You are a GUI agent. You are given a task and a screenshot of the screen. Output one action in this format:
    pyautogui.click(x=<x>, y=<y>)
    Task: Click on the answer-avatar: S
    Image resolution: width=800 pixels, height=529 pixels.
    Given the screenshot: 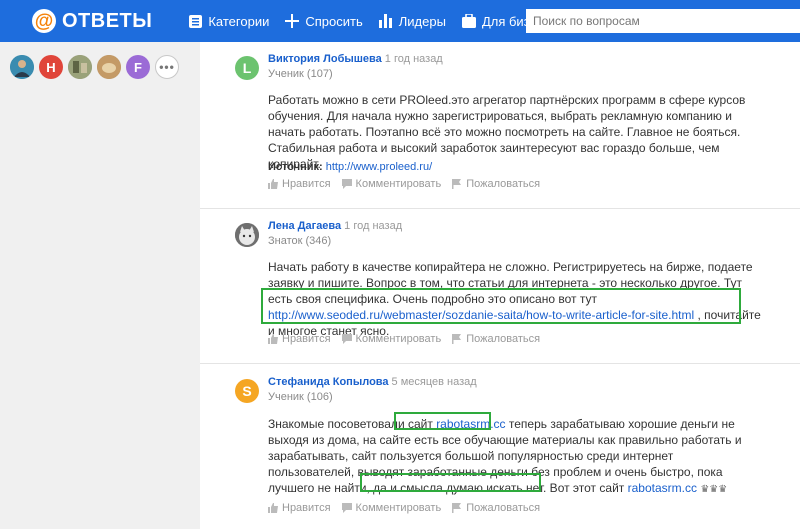 What is the action you would take?
    pyautogui.click(x=247, y=391)
    